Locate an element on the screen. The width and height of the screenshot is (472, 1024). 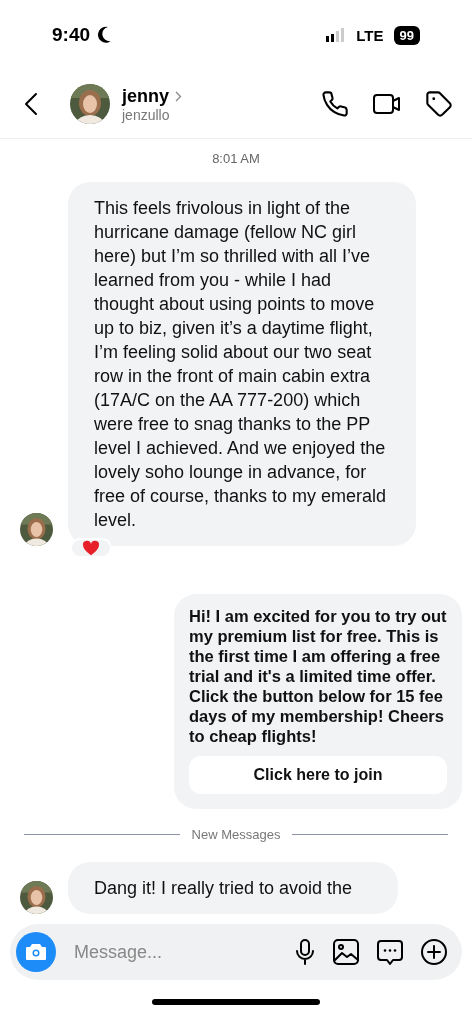
microphone-icon is located at coordinates (305, 952).